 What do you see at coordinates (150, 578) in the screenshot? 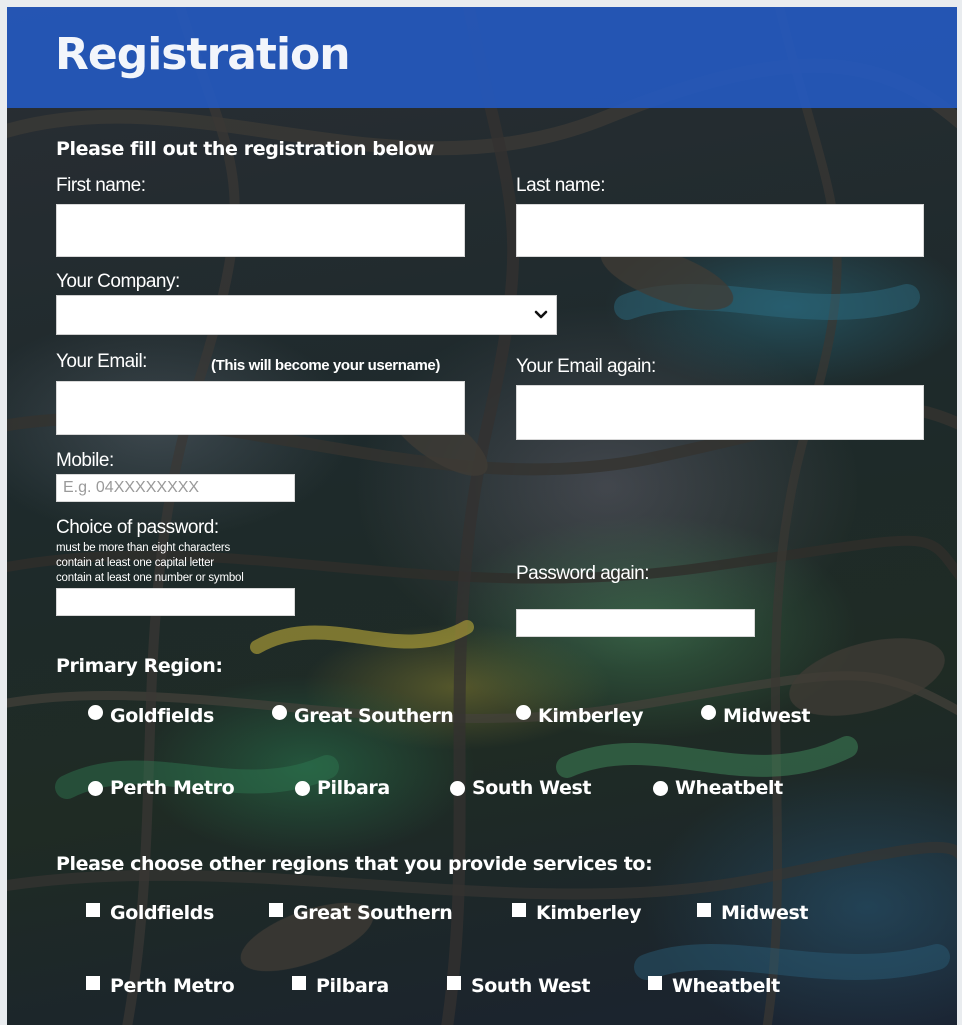
I see `password-rule: contain at least one number or symbol` at bounding box center [150, 578].